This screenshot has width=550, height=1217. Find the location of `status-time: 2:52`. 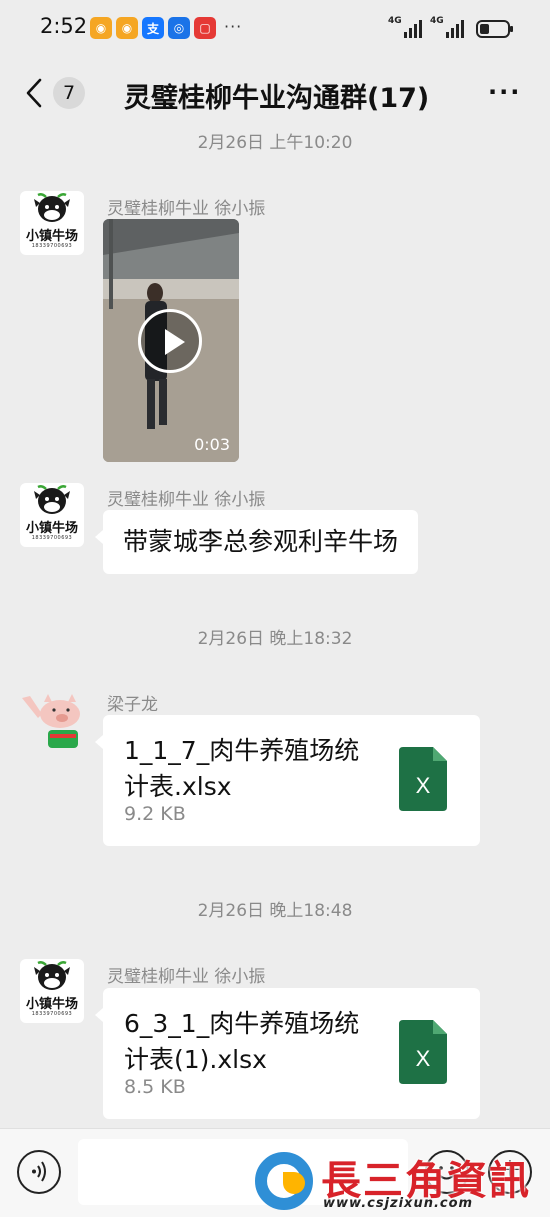

status-time: 2:52 is located at coordinates (64, 26).